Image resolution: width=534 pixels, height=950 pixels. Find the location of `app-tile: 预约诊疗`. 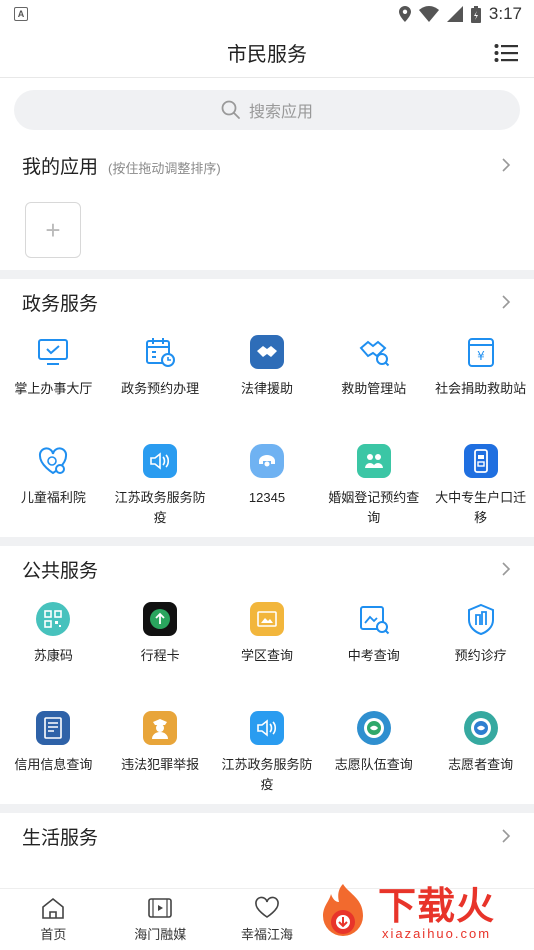

app-tile: 预约诊疗 is located at coordinates (480, 646).